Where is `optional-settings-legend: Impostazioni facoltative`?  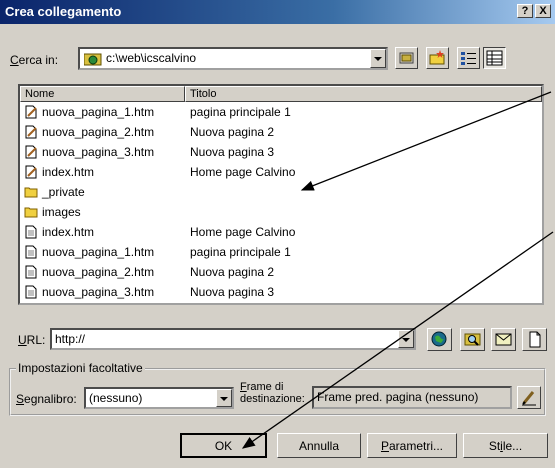
optional-settings-legend: Impostazioni facoltative is located at coordinates (80, 368).